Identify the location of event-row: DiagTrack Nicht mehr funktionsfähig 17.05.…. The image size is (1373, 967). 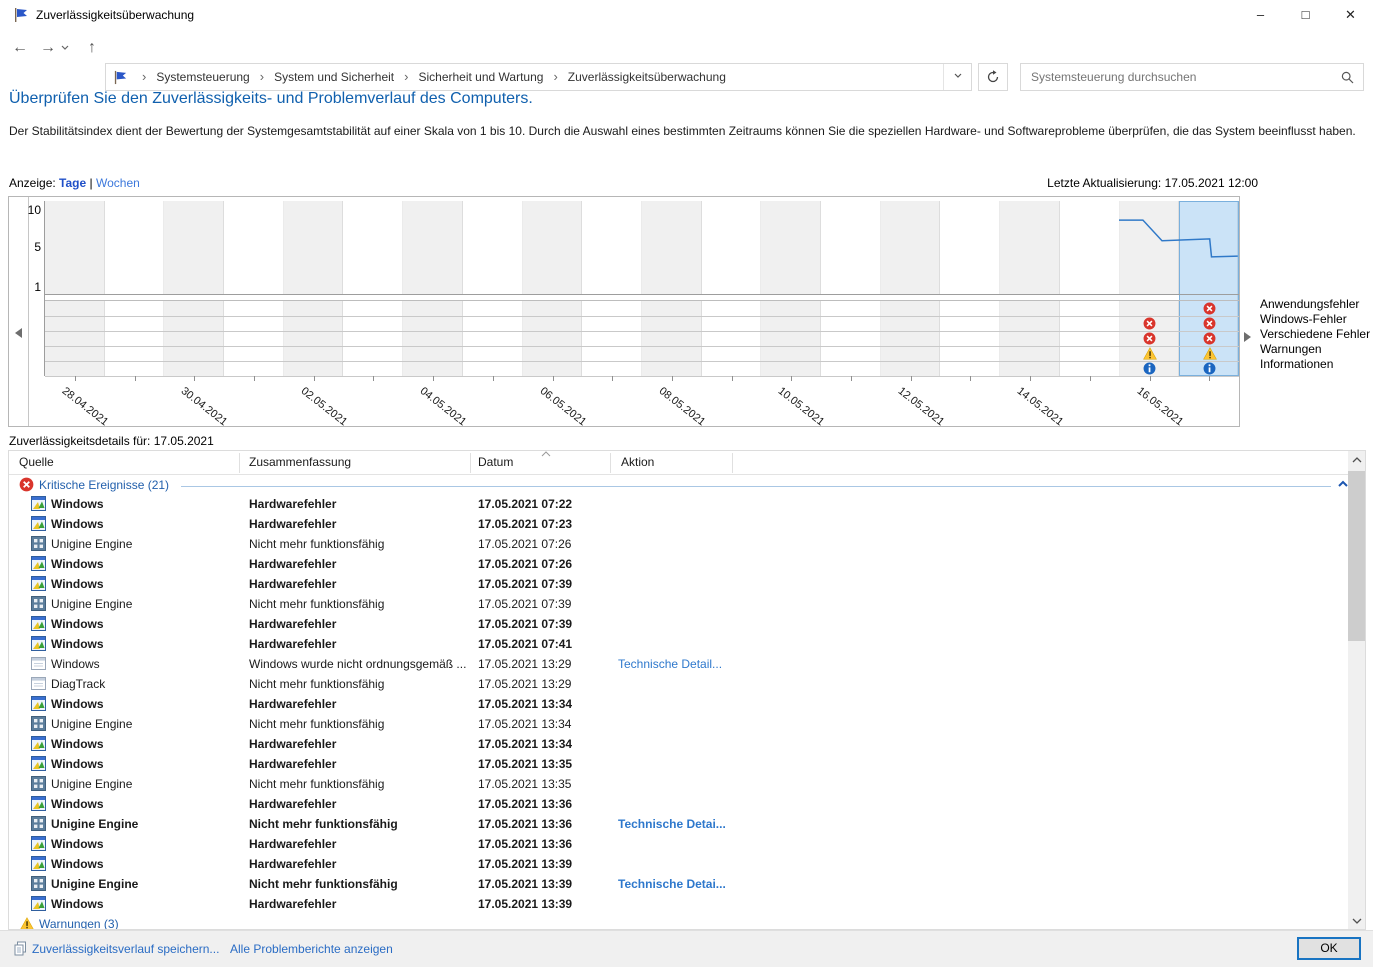
(679, 684).